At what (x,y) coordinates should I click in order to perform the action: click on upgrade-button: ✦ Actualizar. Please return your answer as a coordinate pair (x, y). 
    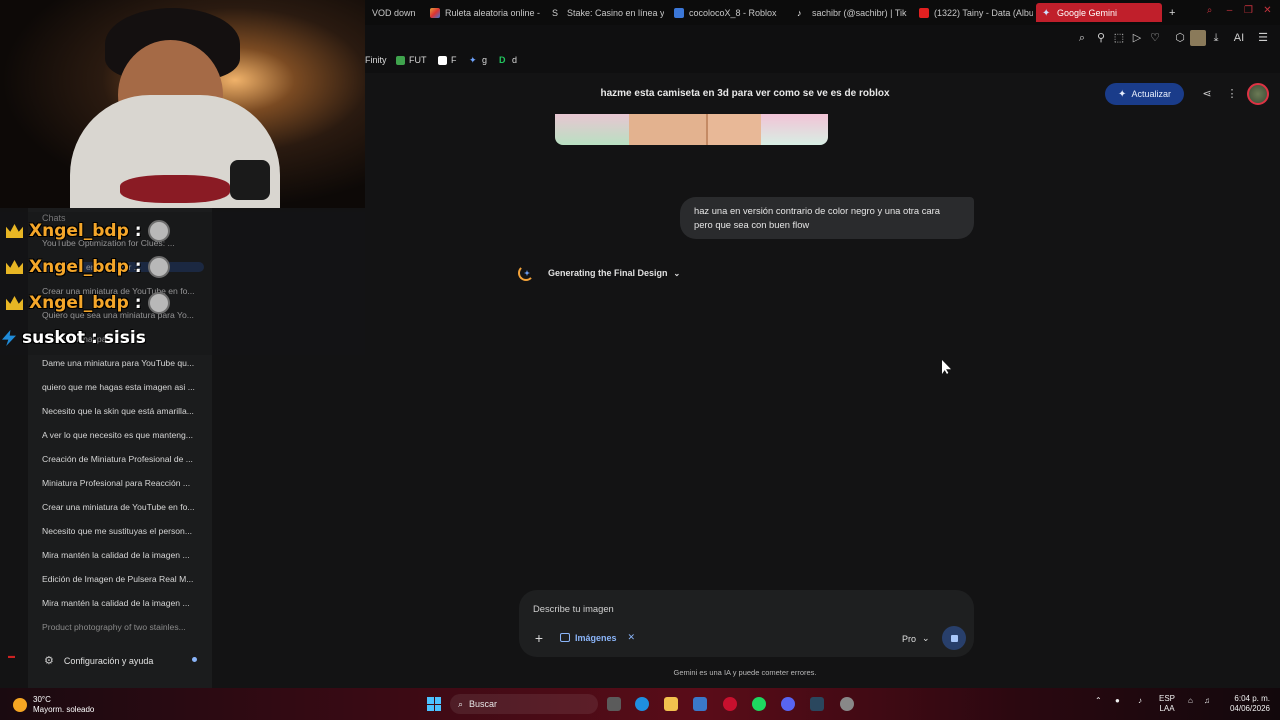
    Looking at the image, I should click on (1144, 94).